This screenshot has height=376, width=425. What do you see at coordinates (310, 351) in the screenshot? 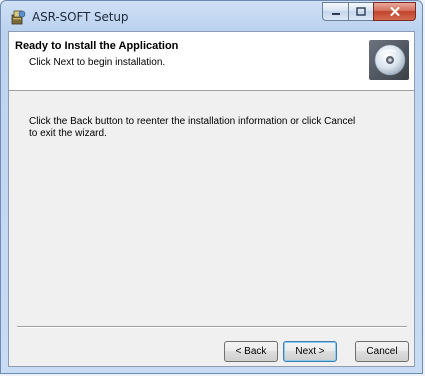
I see `next-button: Next >` at bounding box center [310, 351].